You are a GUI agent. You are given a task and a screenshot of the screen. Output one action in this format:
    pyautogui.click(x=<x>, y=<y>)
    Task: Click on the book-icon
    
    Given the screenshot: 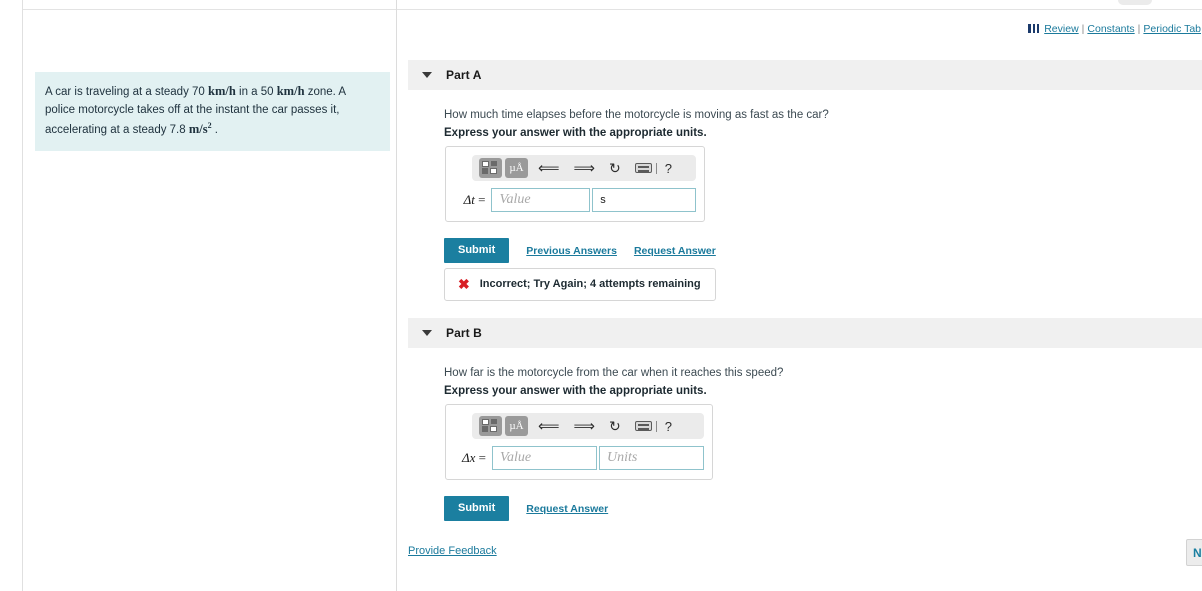 What is the action you would take?
    pyautogui.click(x=1034, y=28)
    